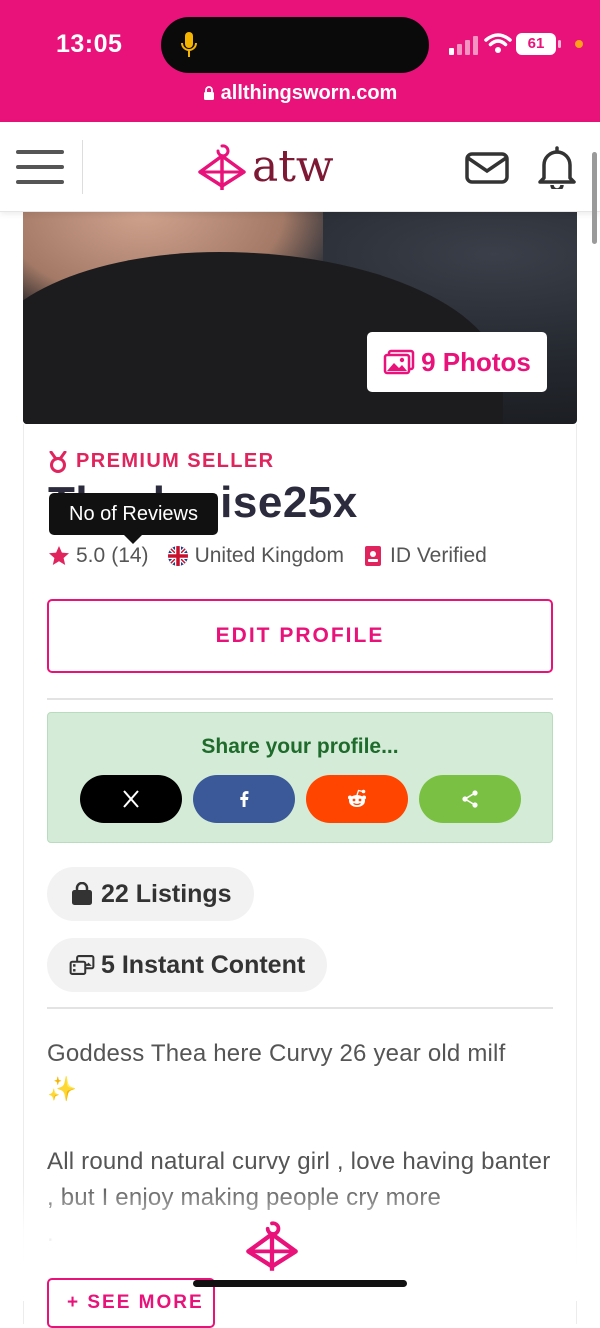  Describe the element at coordinates (82, 965) in the screenshot. I see `photo-video-icon` at that location.